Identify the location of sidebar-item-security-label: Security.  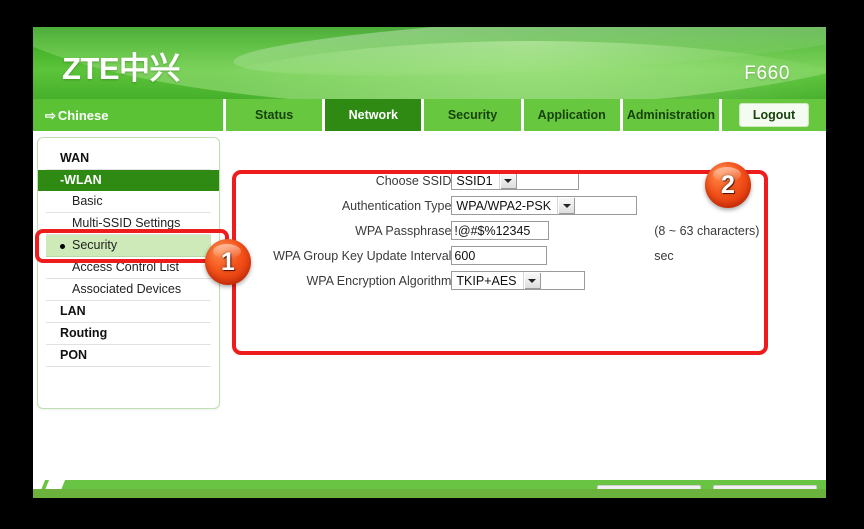
(95, 245).